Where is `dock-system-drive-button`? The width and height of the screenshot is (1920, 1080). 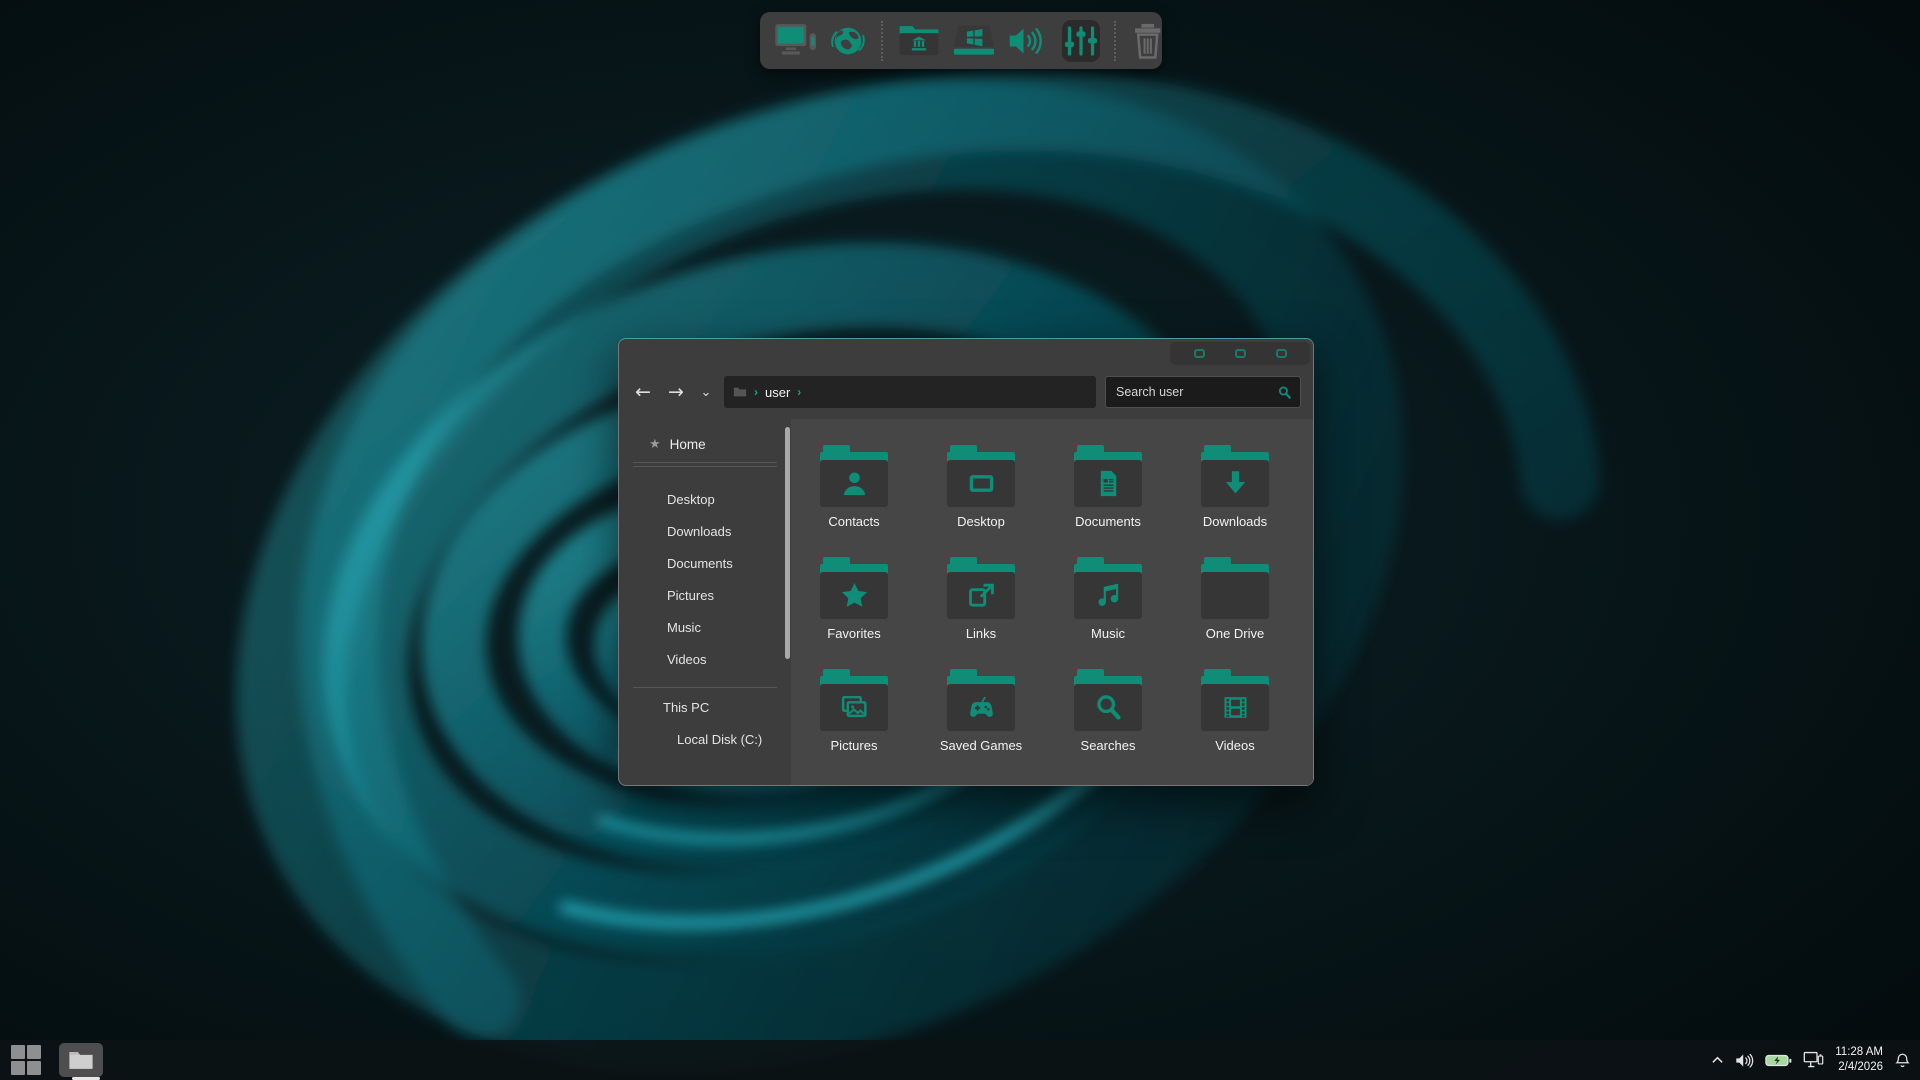 dock-system-drive-button is located at coordinates (974, 41).